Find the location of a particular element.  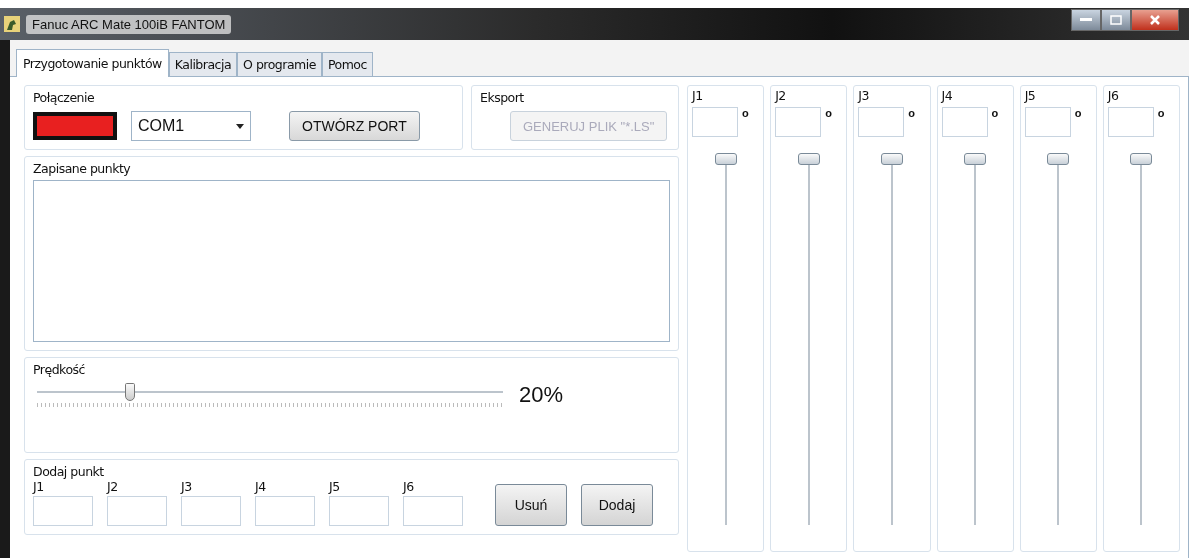

joint-label: J1 is located at coordinates (697, 95).